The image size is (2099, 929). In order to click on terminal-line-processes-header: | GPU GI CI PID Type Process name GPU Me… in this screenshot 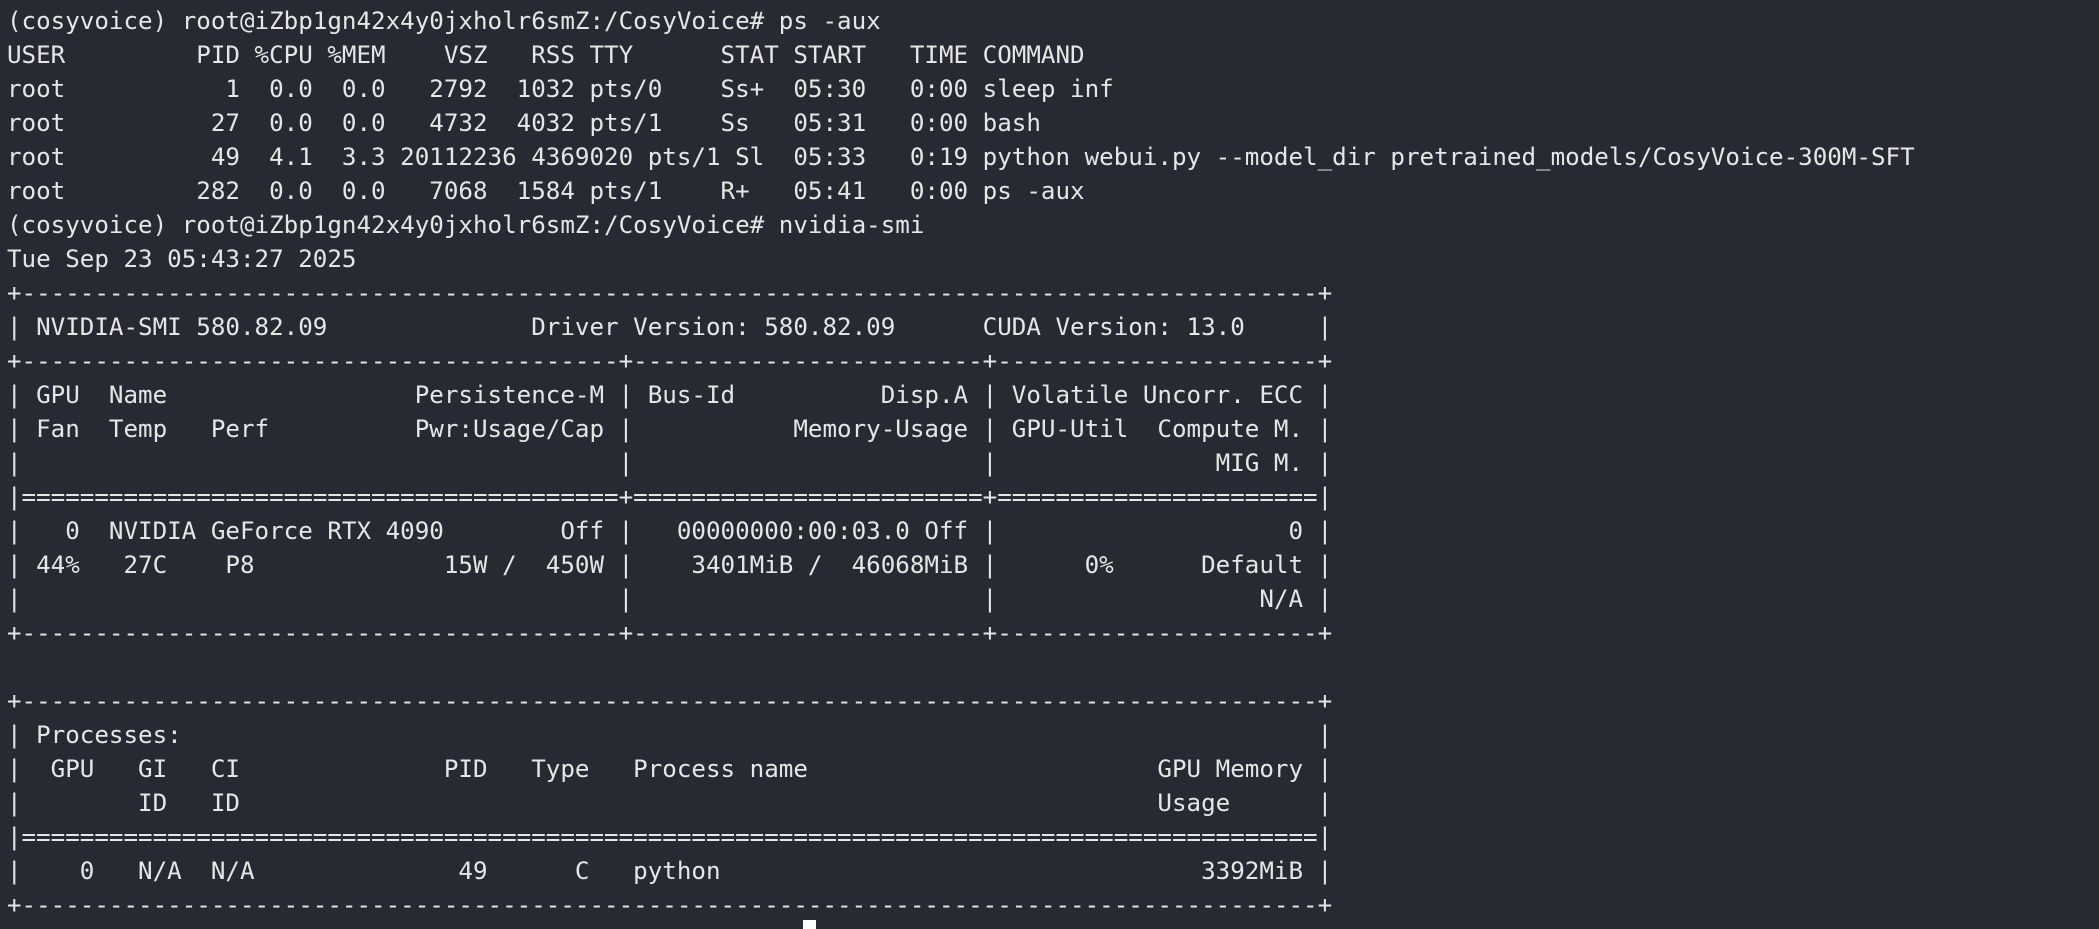, I will do `click(670, 769)`.